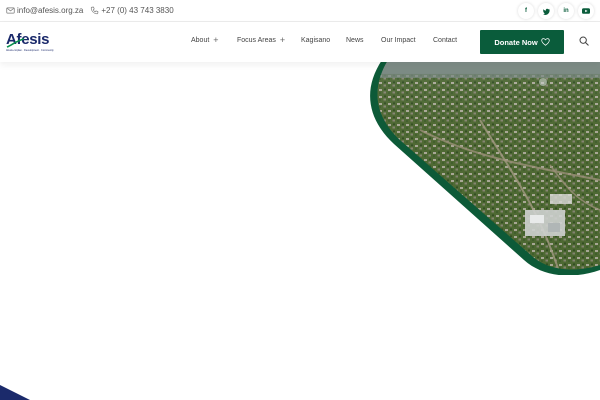 The height and width of the screenshot is (400, 600). I want to click on donate-label: Donate Now, so click(516, 42).